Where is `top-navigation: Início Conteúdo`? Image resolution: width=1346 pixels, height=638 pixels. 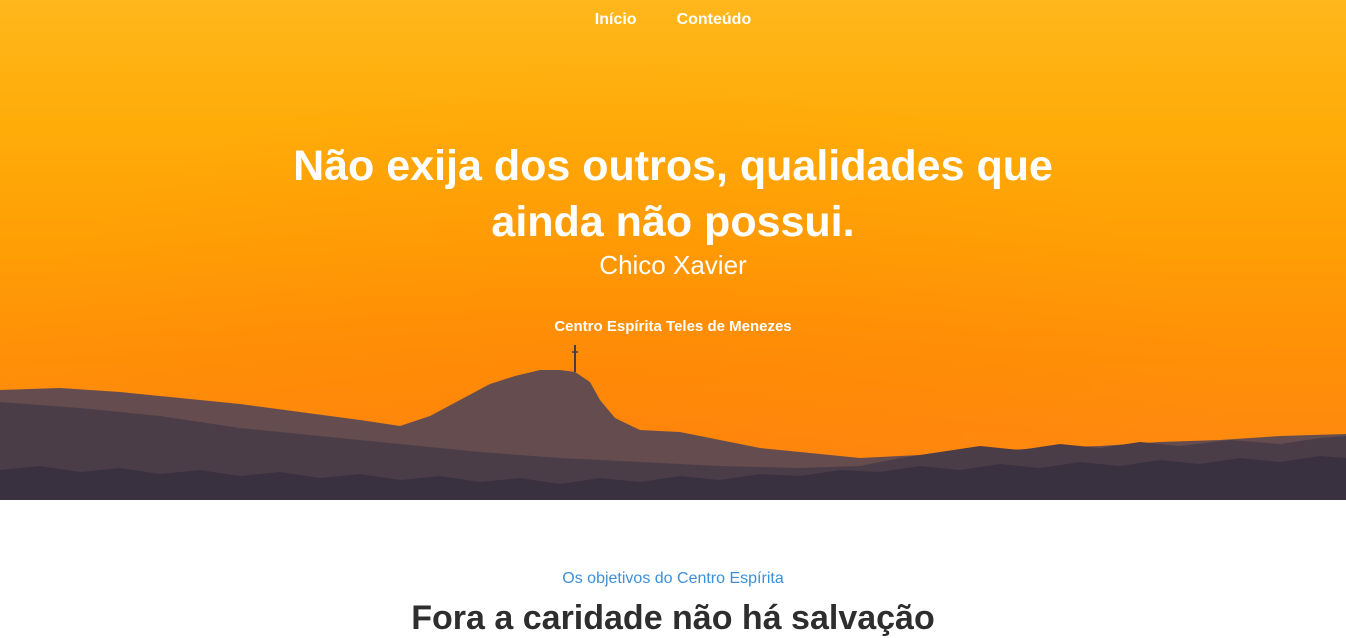 top-navigation: Início Conteúdo is located at coordinates (673, 20).